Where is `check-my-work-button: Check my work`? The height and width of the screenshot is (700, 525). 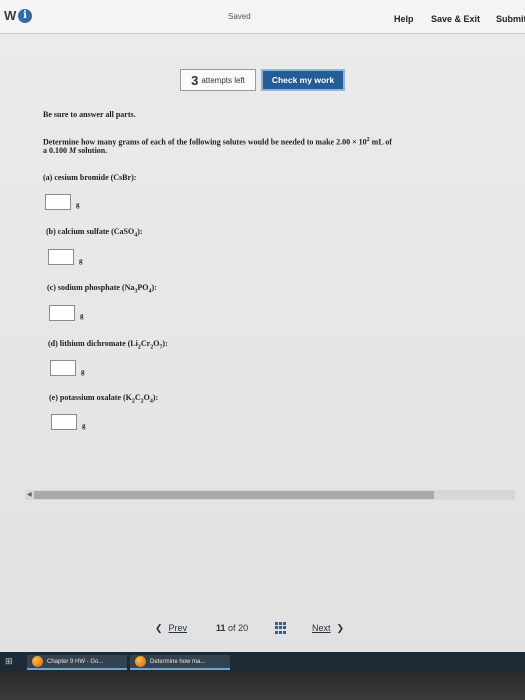 check-my-work-button: Check my work is located at coordinates (303, 80).